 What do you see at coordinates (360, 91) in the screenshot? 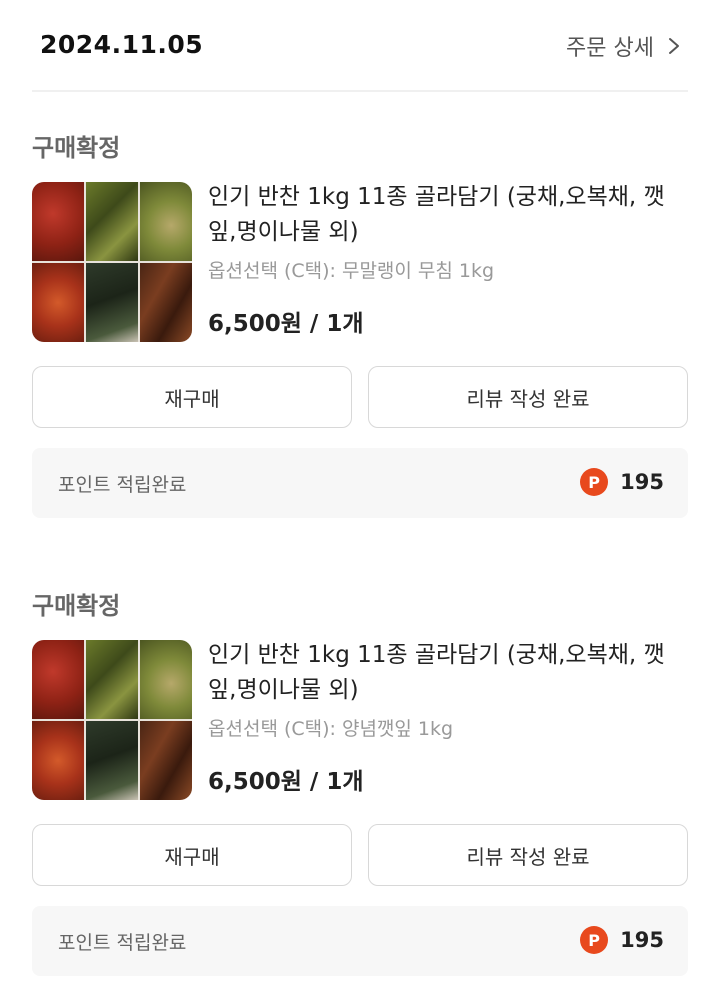
I see `header-divider` at bounding box center [360, 91].